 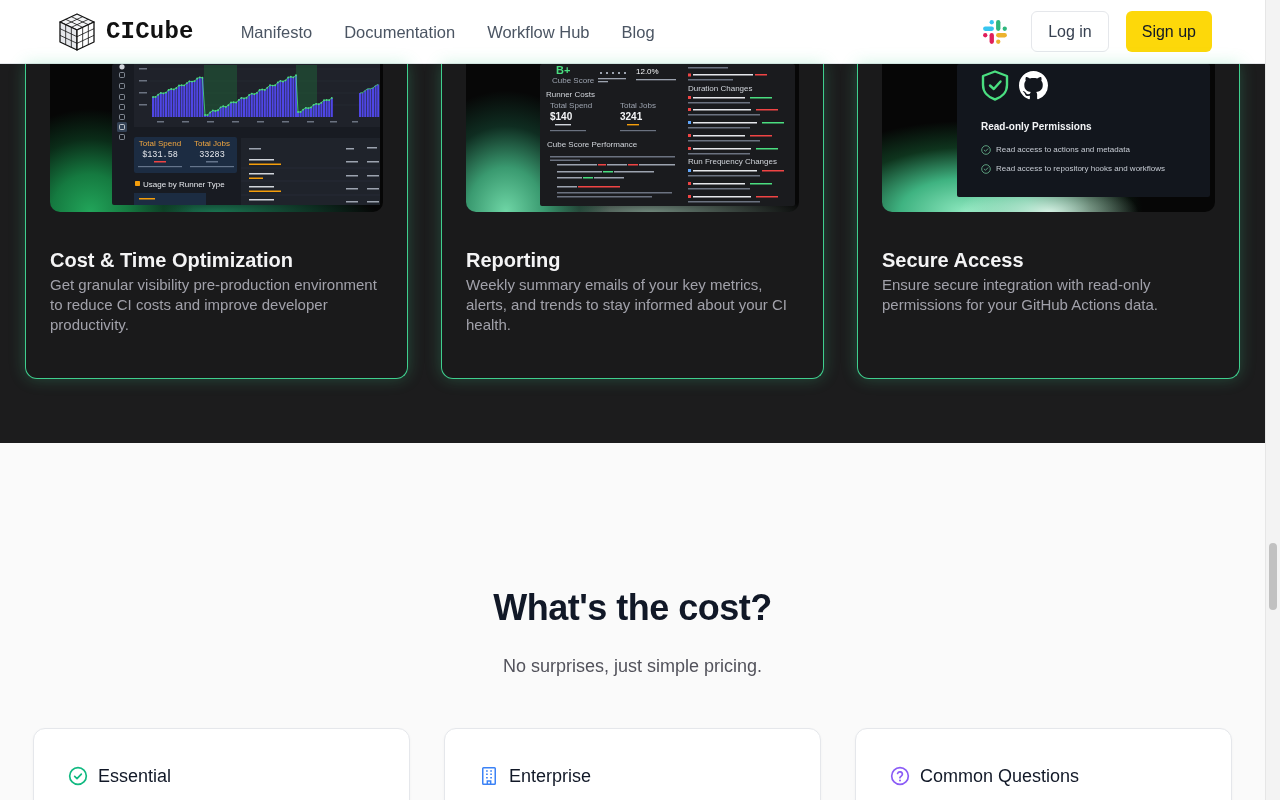 What do you see at coordinates (160, 155) in the screenshot?
I see `stat-value: $131.58` at bounding box center [160, 155].